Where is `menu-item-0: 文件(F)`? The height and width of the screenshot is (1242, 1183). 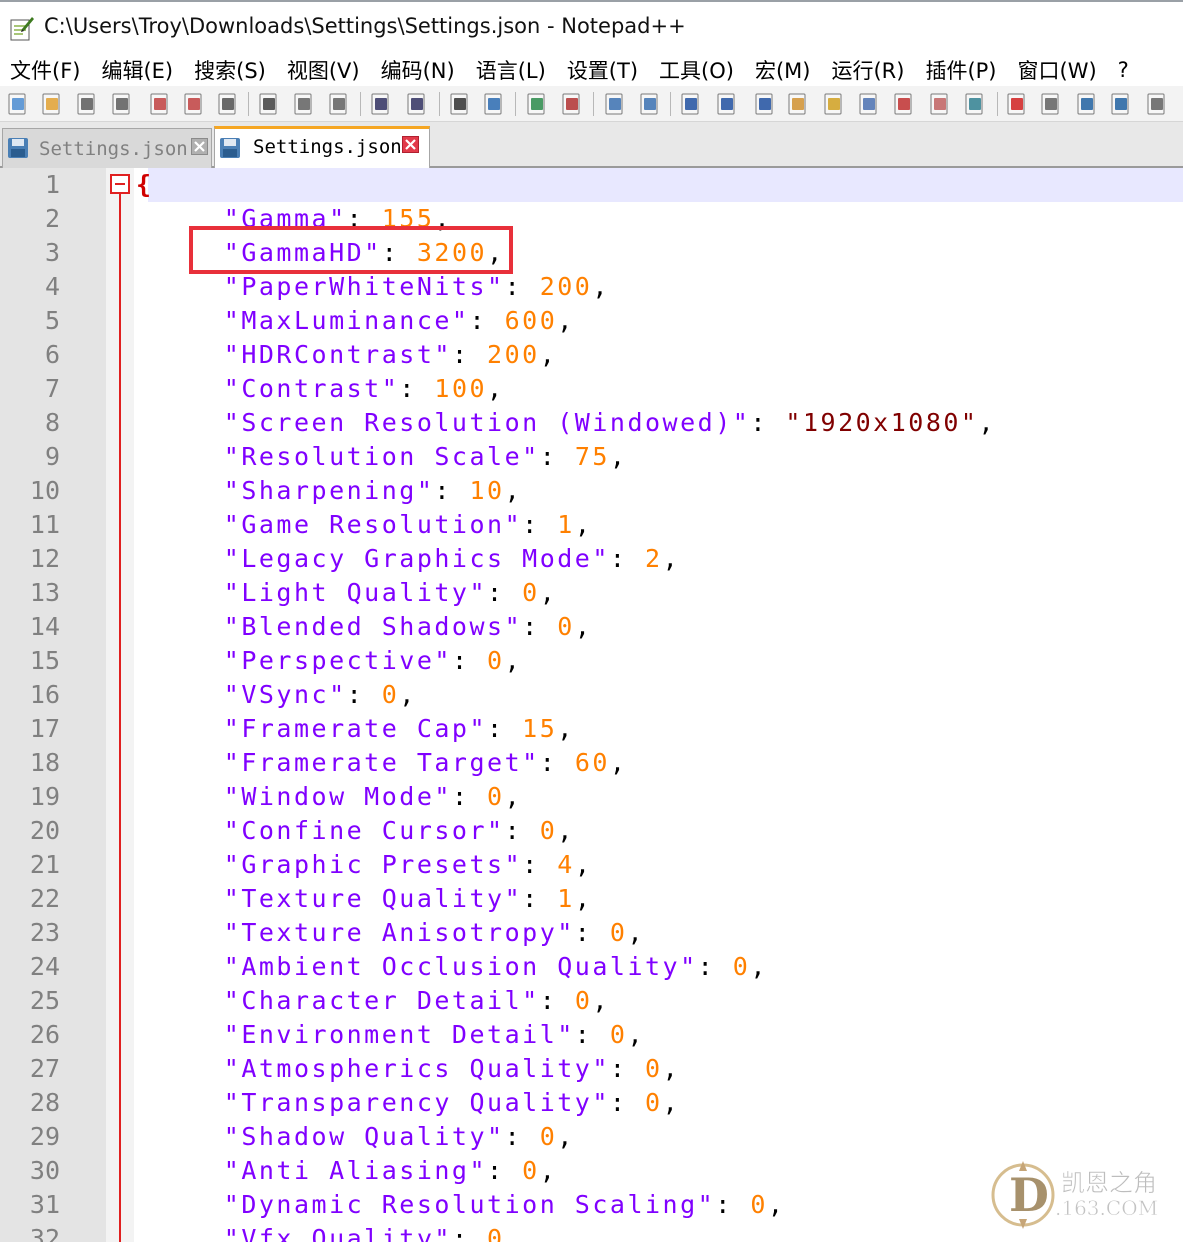
menu-item-0: 文件(F) is located at coordinates (45, 70).